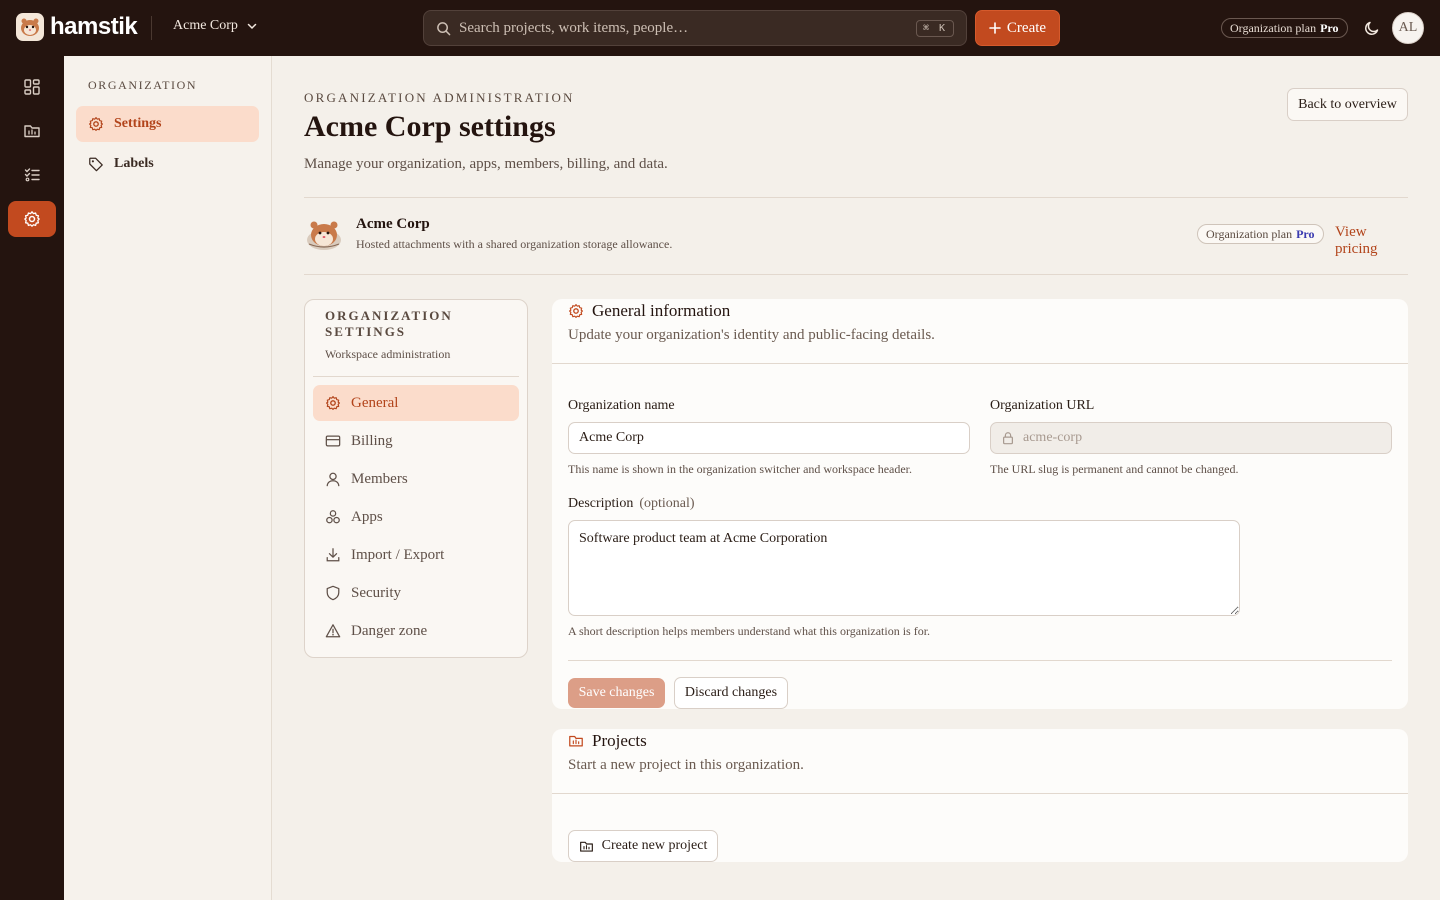  Describe the element at coordinates (1026, 27) in the screenshot. I see `create-button-label: Create` at that location.